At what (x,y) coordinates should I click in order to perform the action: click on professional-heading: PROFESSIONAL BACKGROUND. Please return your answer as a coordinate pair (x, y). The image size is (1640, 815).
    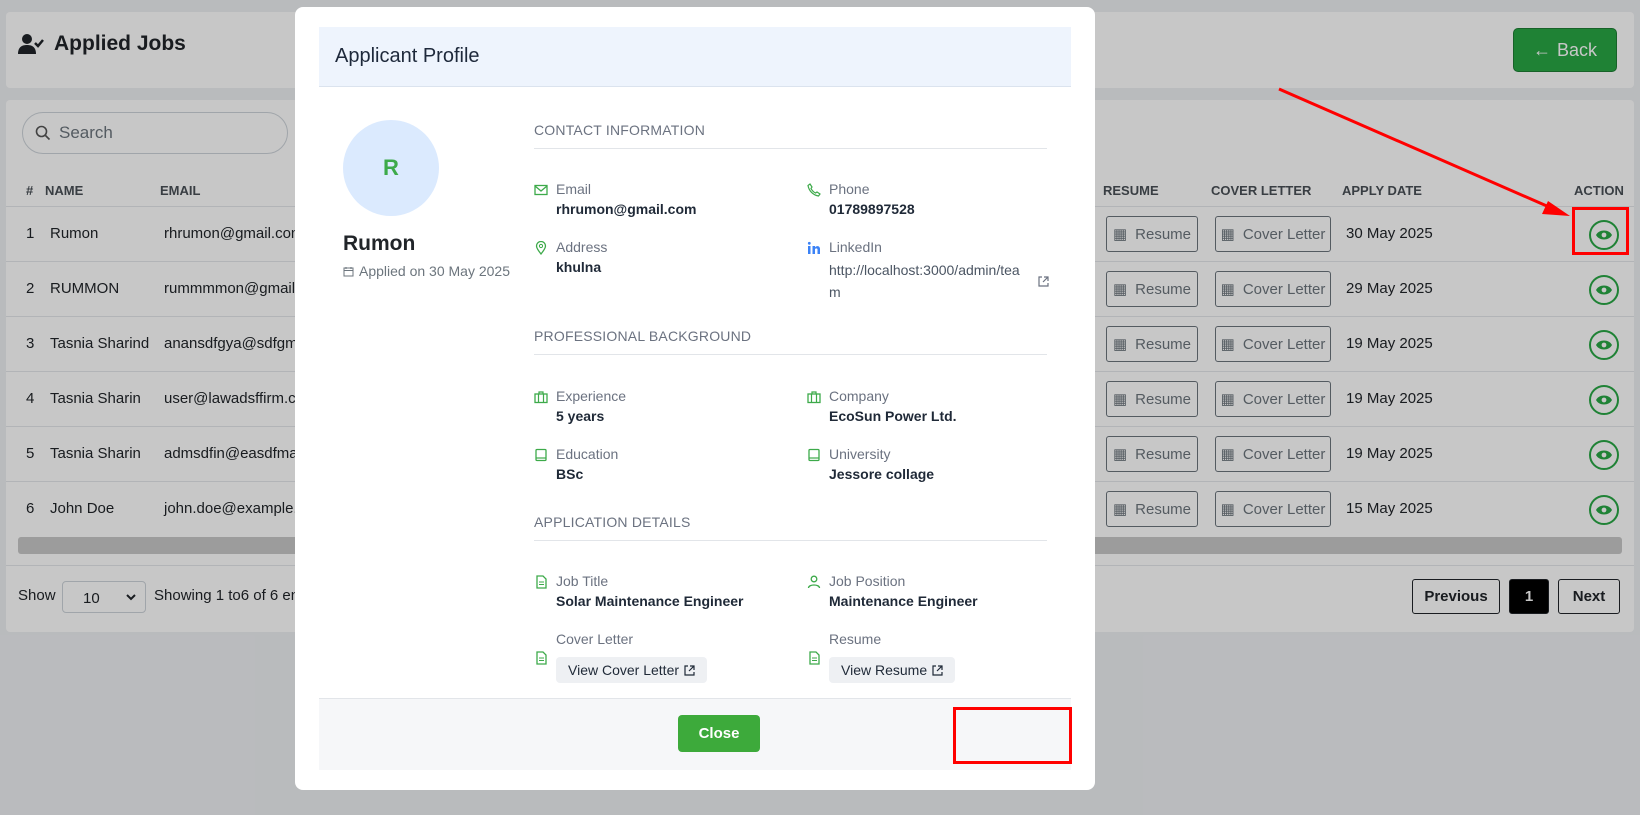
    Looking at the image, I should click on (790, 341).